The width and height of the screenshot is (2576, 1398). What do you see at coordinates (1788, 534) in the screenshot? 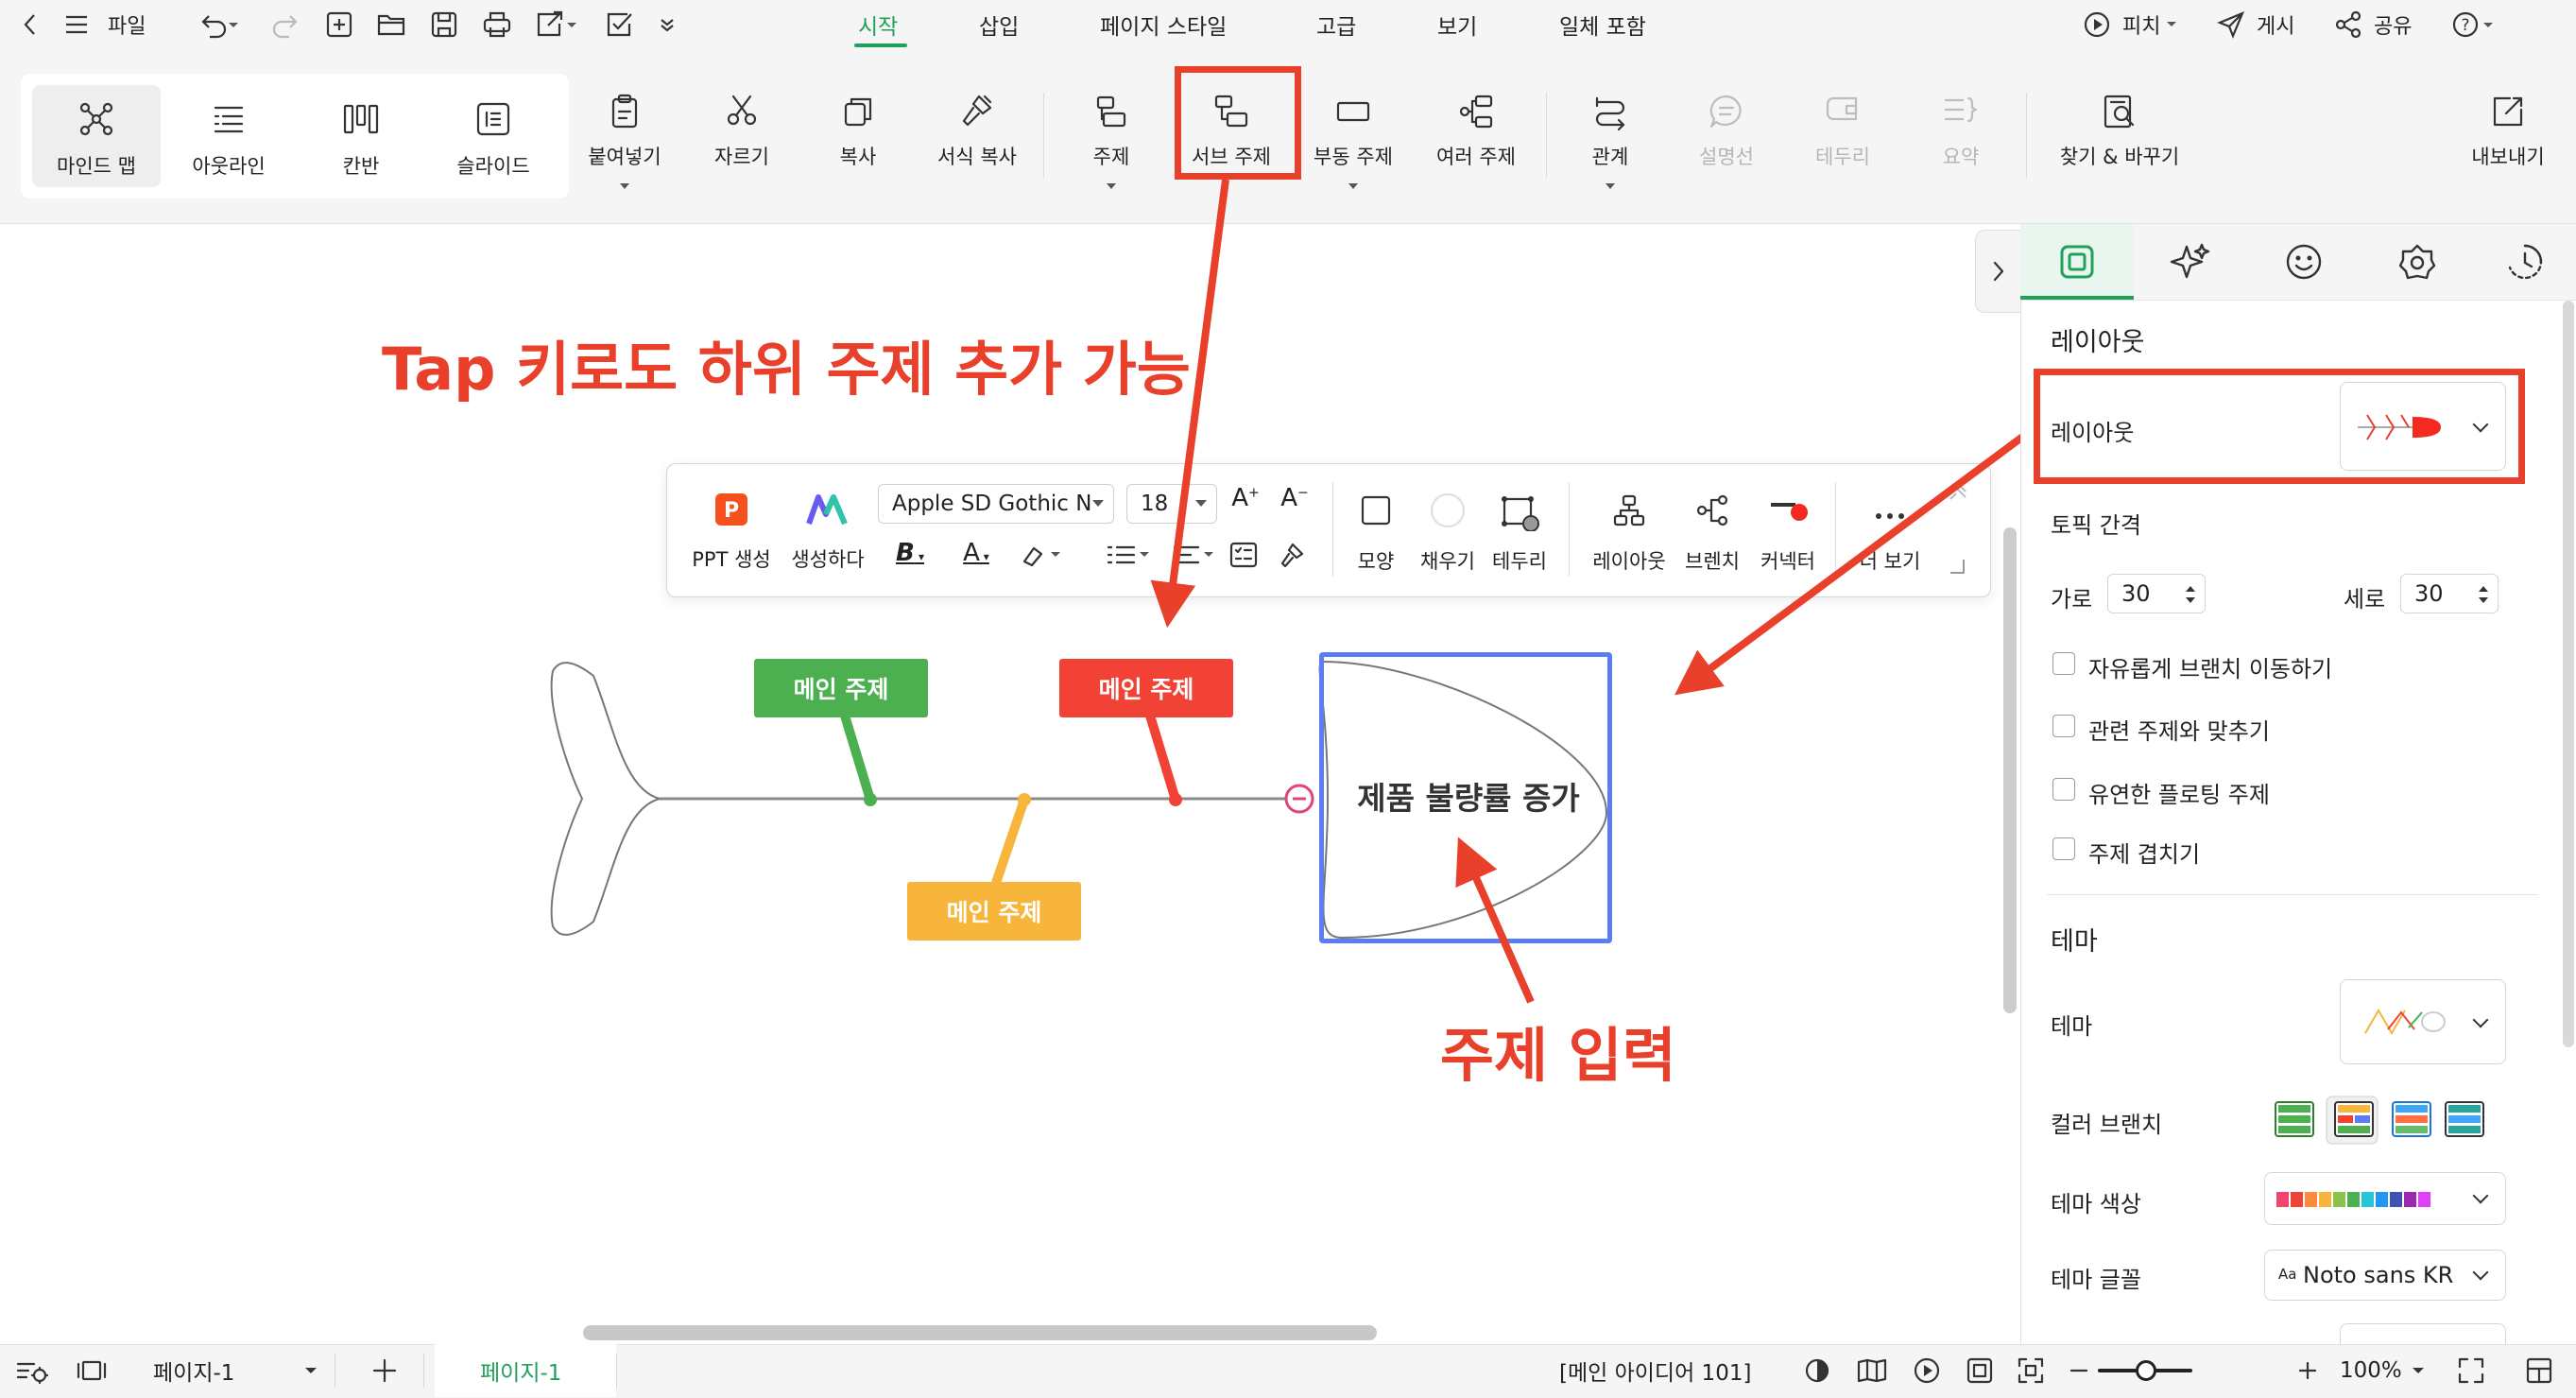
I see `connector-button: 커넥터` at bounding box center [1788, 534].